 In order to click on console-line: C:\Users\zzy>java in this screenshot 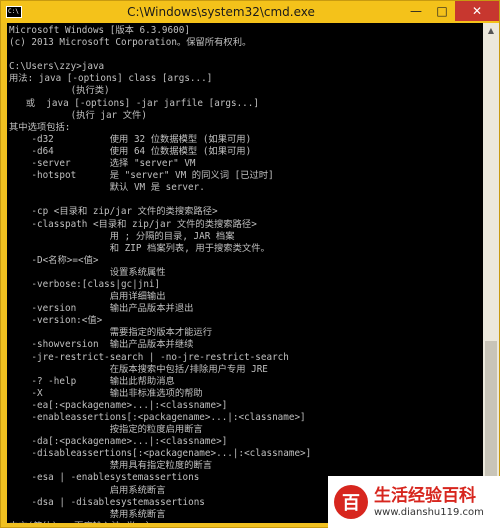, I will do `click(57, 67)`.